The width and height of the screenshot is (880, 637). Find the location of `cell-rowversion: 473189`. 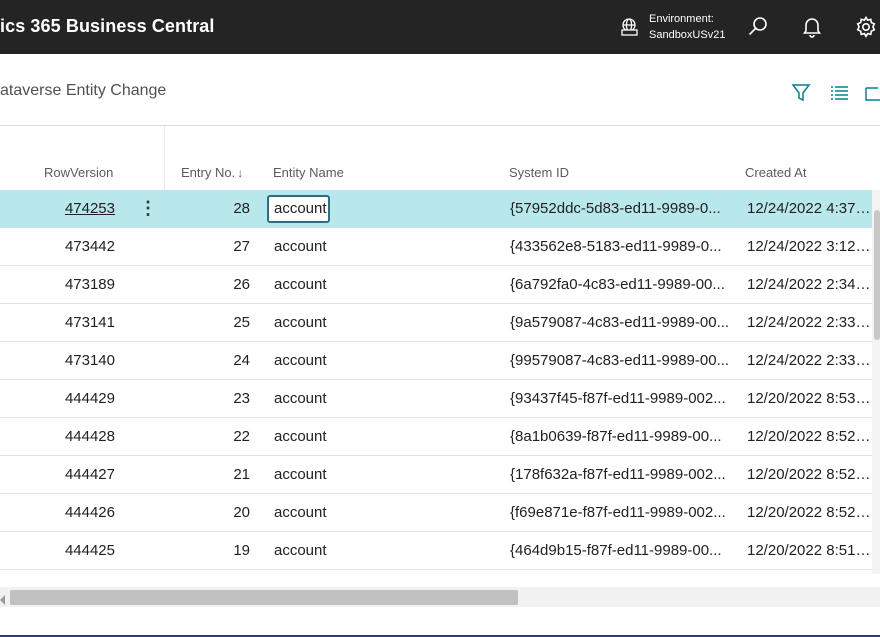

cell-rowversion: 473189 is located at coordinates (57, 284).